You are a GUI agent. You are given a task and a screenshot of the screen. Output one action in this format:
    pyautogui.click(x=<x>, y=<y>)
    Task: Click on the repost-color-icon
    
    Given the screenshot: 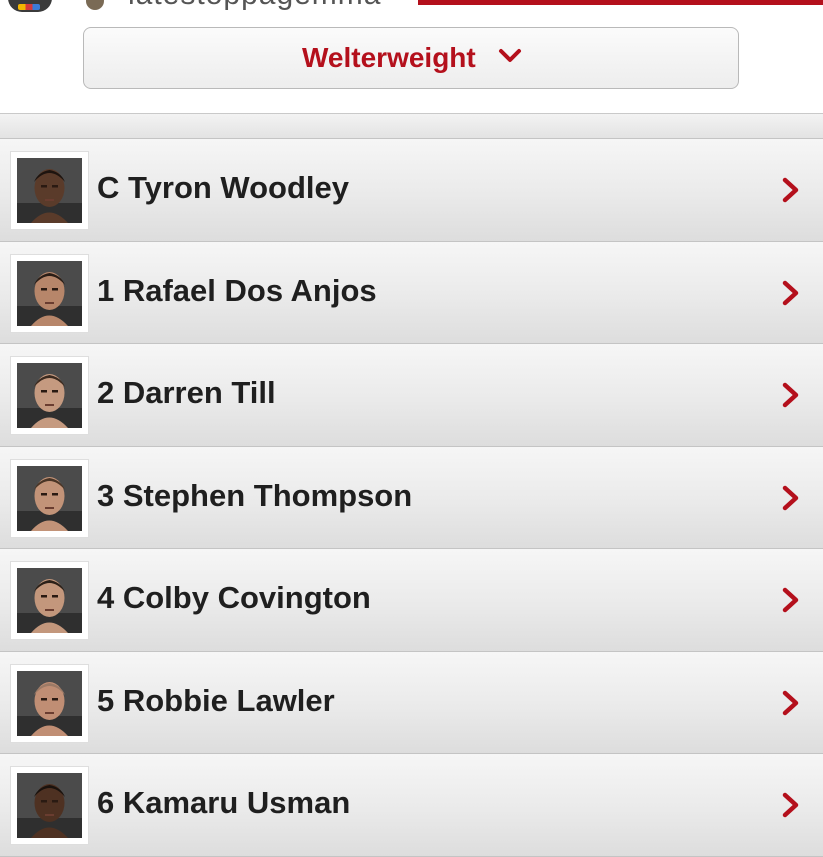 What is the action you would take?
    pyautogui.click(x=29, y=7)
    